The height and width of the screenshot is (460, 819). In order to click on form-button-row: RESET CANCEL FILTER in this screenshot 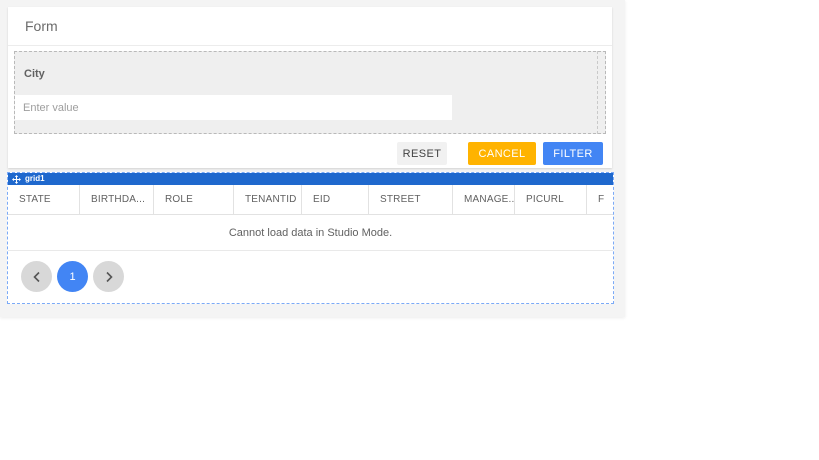, I will do `click(305, 153)`.